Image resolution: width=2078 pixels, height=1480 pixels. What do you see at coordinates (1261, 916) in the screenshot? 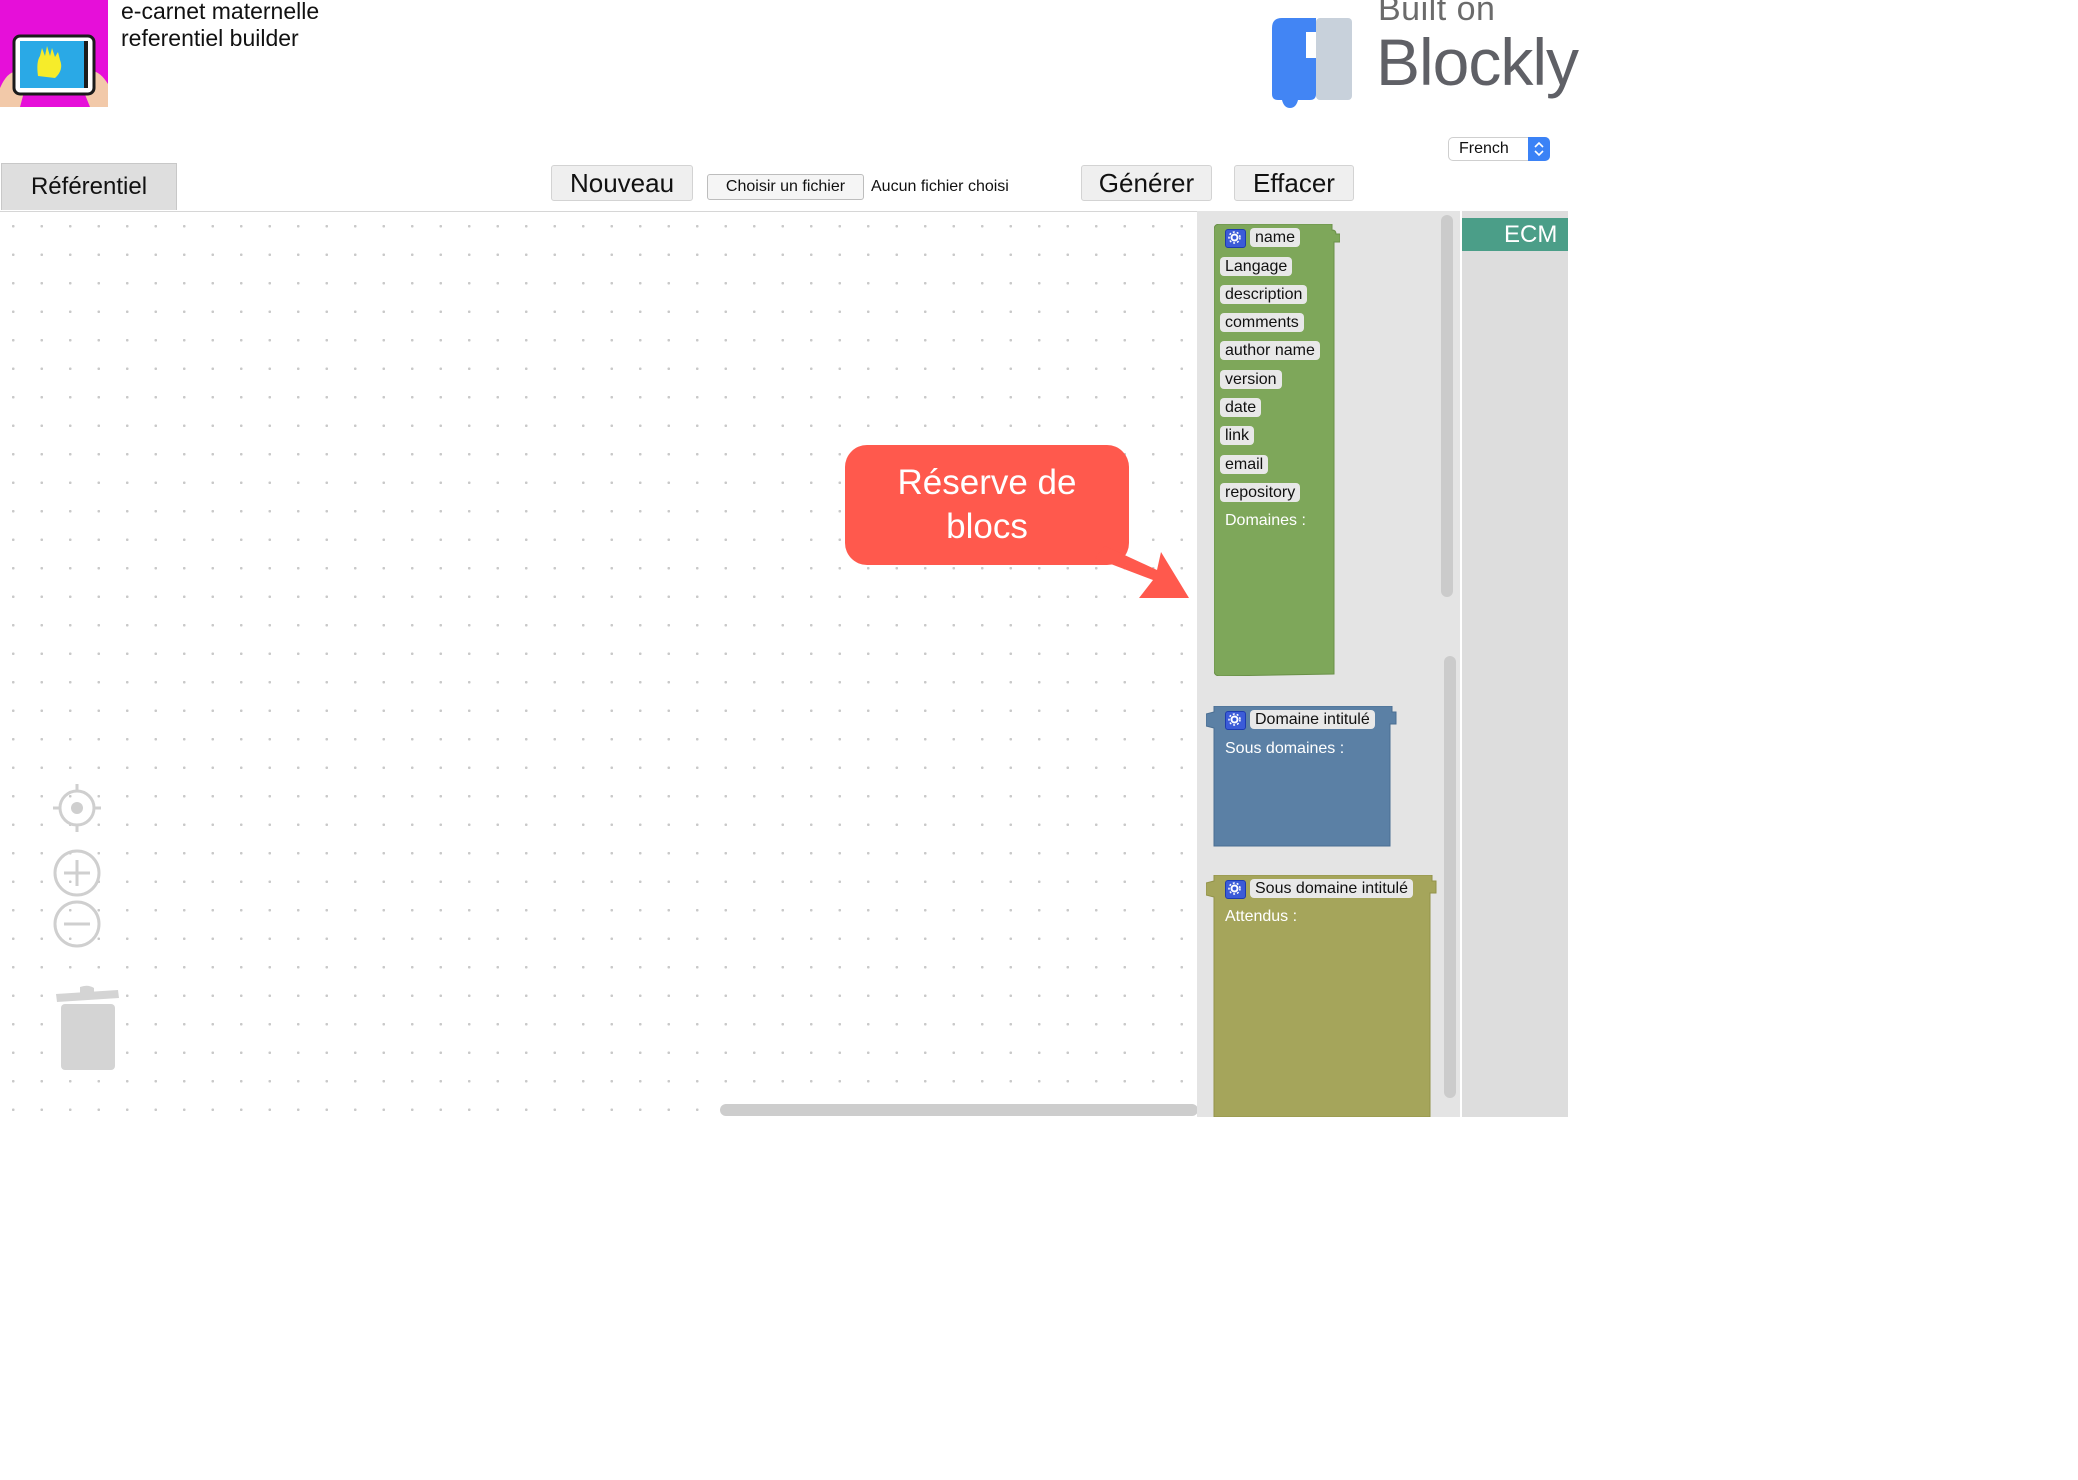
I see `attendus-label: Attendus :` at bounding box center [1261, 916].